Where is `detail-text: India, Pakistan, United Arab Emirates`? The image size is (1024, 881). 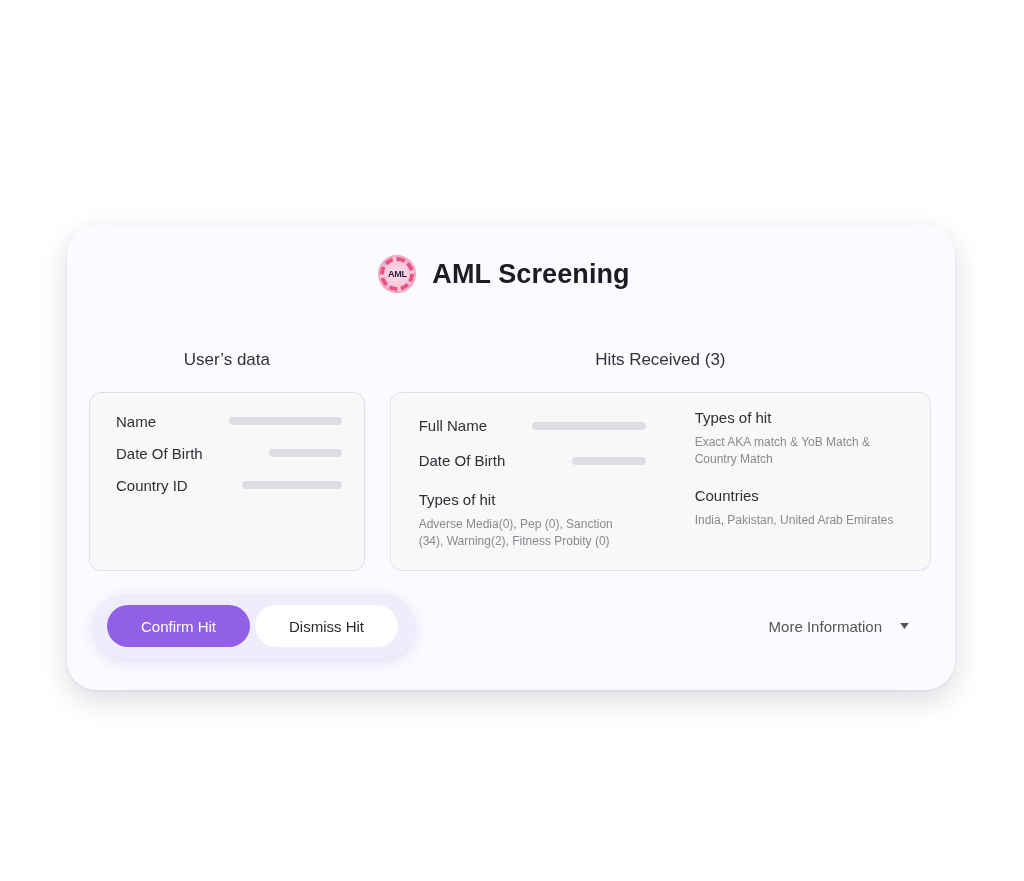
detail-text: India, Pakistan, United Arab Emirates is located at coordinates (794, 520).